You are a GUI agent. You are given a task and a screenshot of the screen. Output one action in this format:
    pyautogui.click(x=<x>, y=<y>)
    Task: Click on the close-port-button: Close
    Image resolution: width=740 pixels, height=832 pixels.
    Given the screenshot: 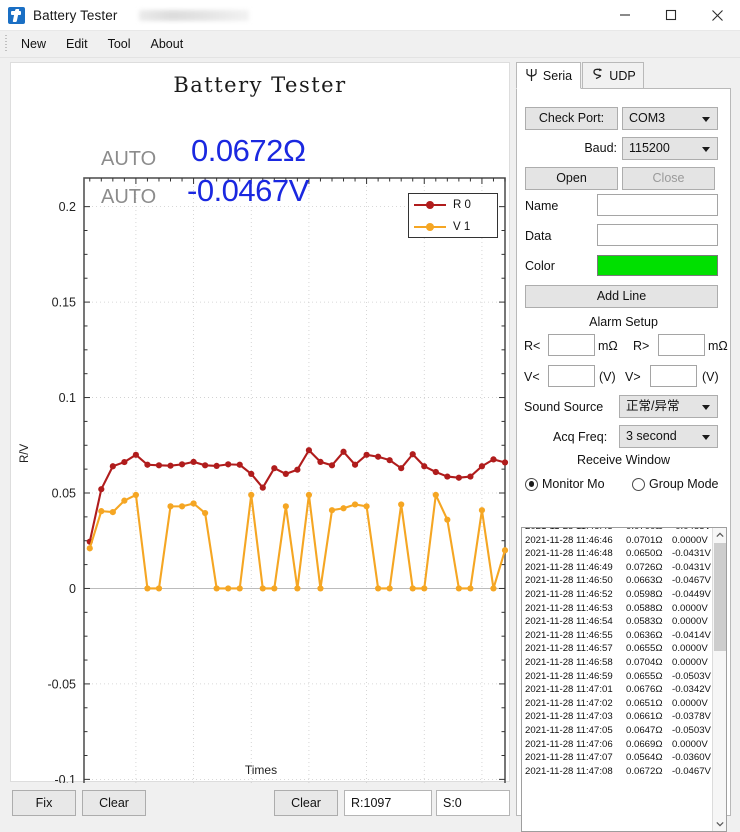 What is the action you would take?
    pyautogui.click(x=668, y=178)
    